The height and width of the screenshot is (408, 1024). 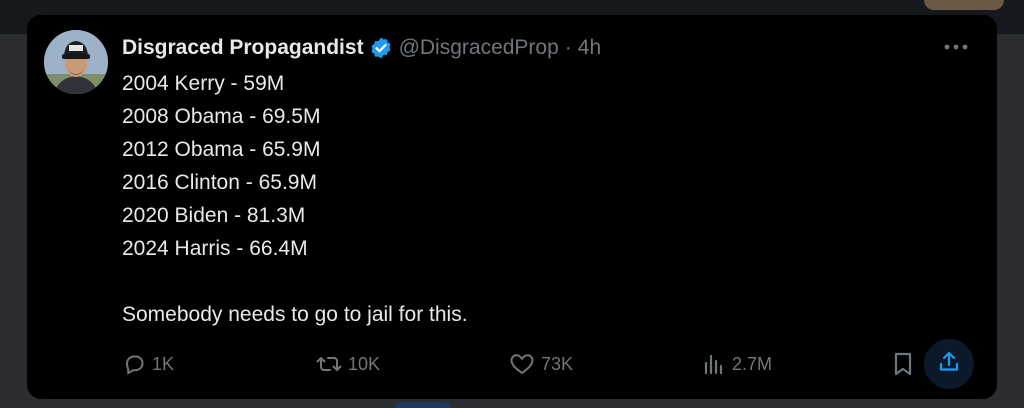 I want to click on views-button: 2.7M, so click(x=737, y=364).